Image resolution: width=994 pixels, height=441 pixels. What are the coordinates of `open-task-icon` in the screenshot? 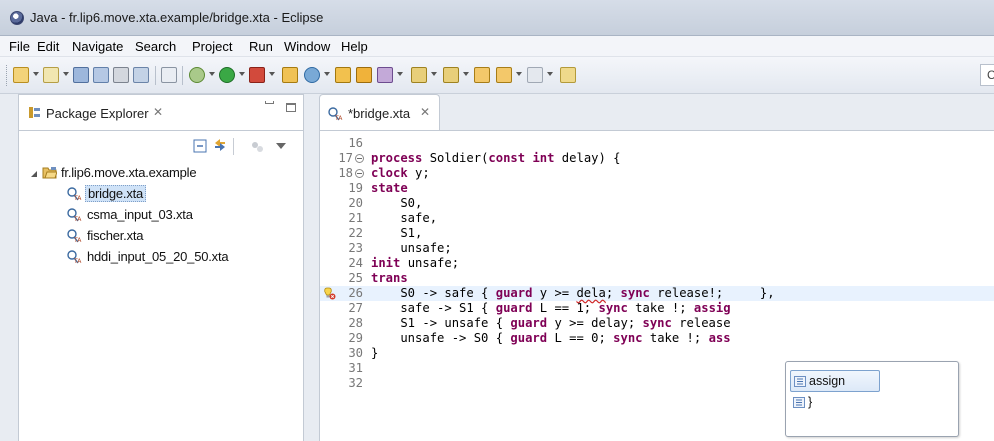 It's located at (364, 75).